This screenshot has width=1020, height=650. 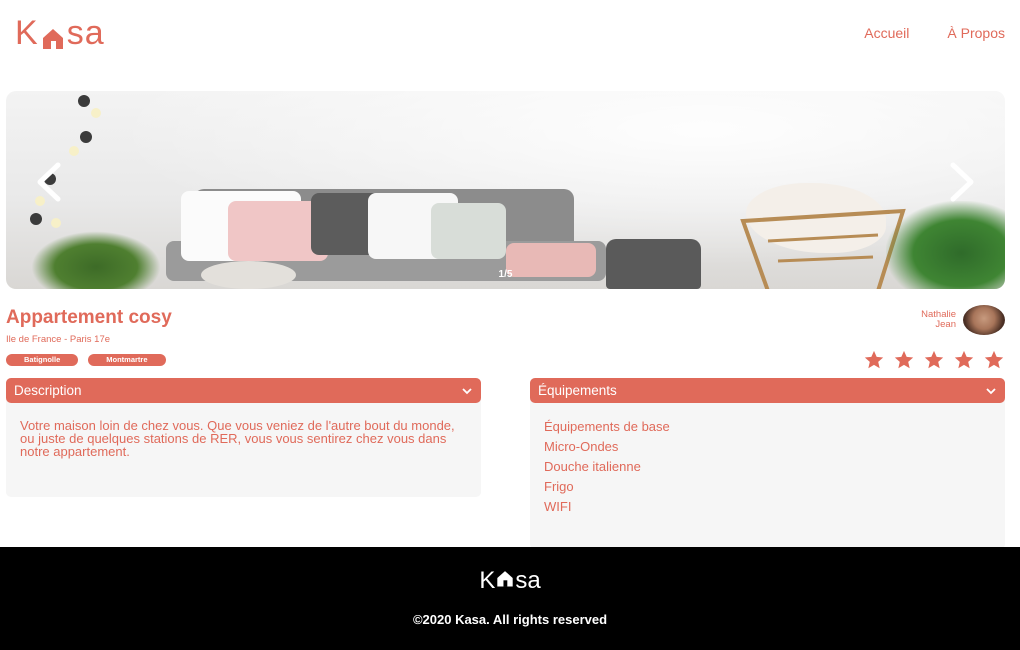 I want to click on main-nav: Accueil À Propos, so click(x=934, y=33).